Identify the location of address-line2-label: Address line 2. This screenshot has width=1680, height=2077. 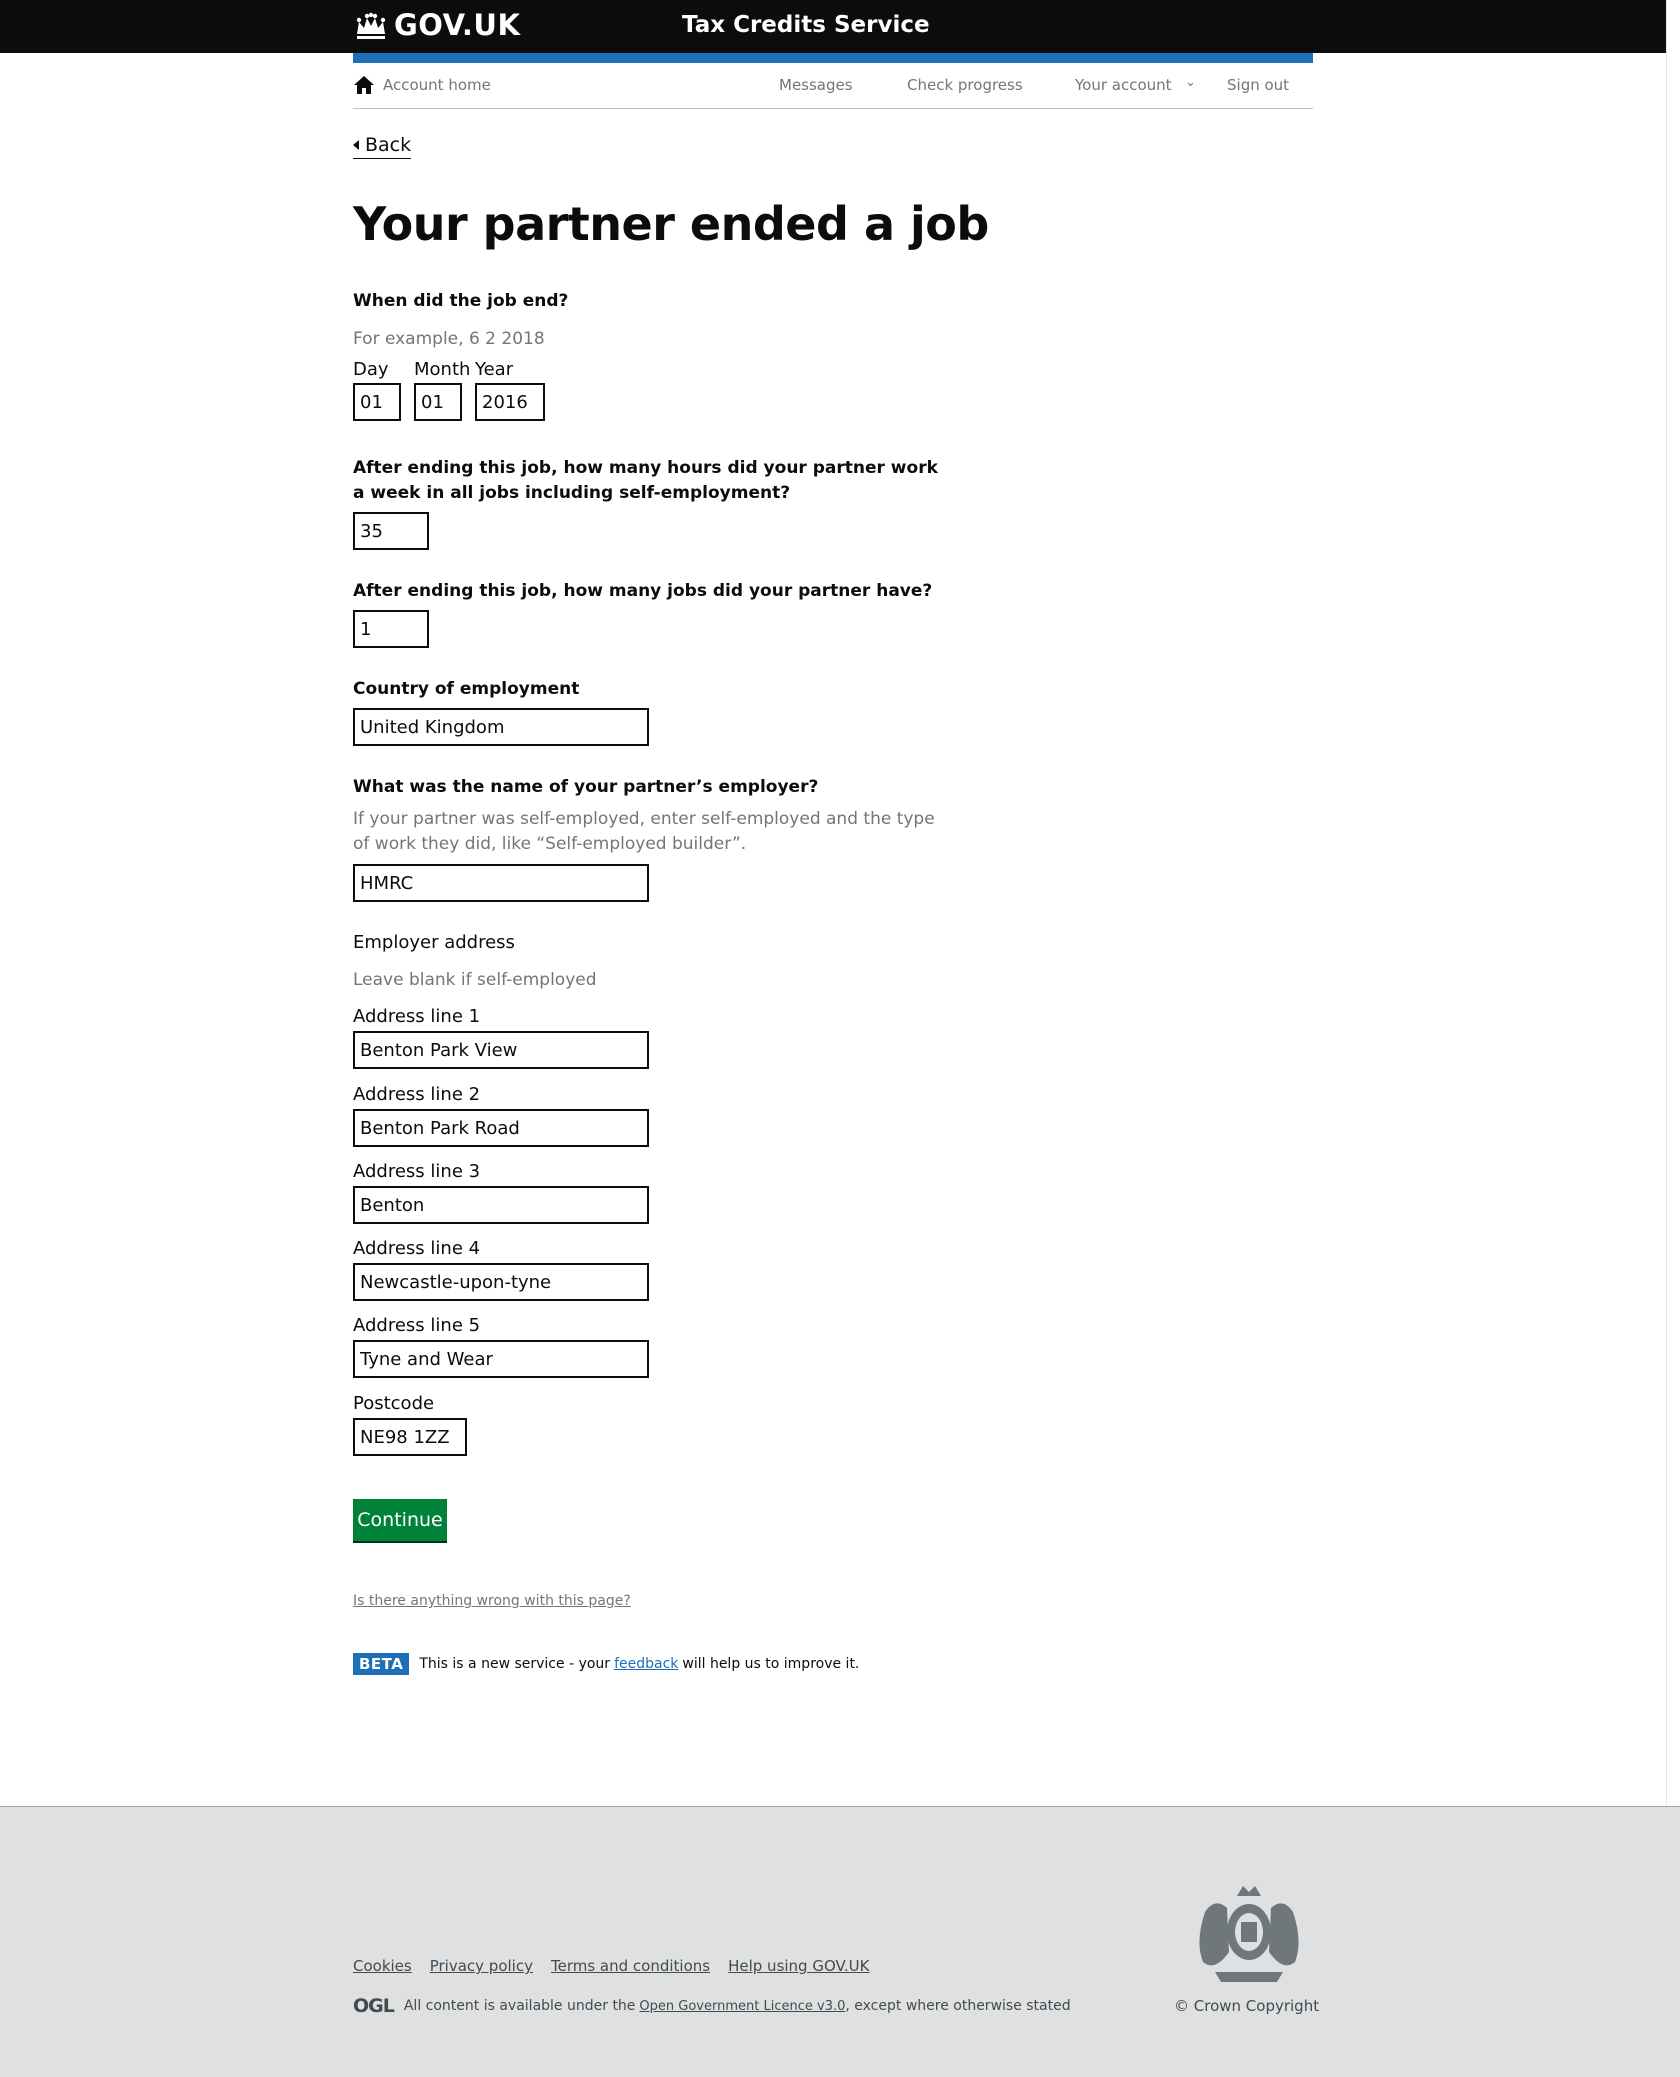
(417, 1094).